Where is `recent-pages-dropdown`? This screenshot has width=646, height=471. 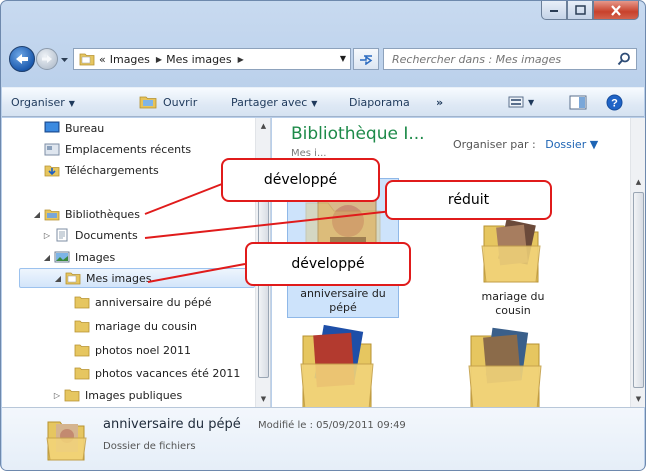 recent-pages-dropdown is located at coordinates (64, 59).